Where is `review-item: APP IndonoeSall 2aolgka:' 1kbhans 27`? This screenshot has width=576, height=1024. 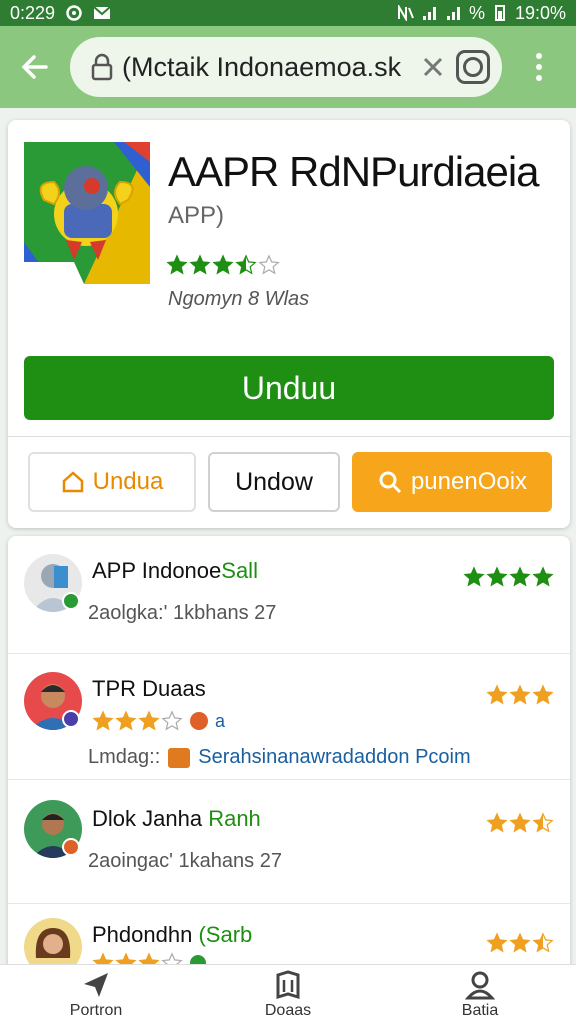
review-item: APP IndonoeSall 2aolgka:' 1kbhans 27 is located at coordinates (289, 595).